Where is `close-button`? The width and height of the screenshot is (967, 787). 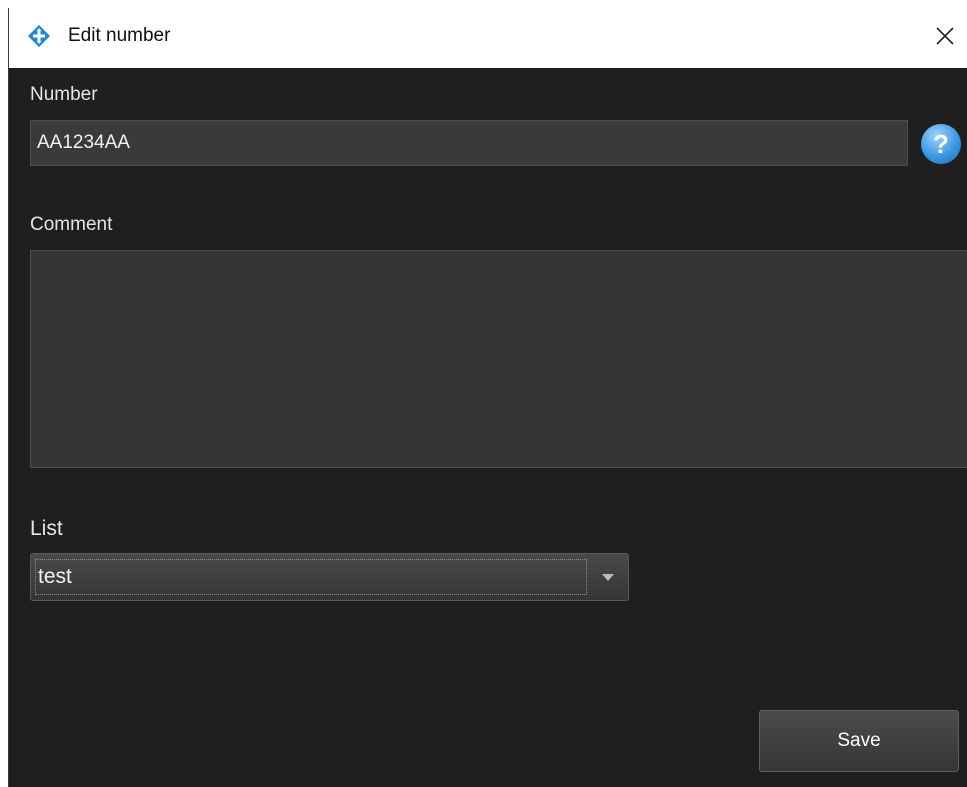 close-button is located at coordinates (945, 36).